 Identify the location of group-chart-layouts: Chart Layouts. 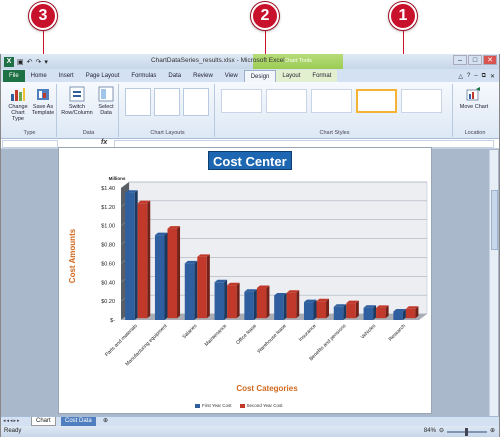
(168, 110).